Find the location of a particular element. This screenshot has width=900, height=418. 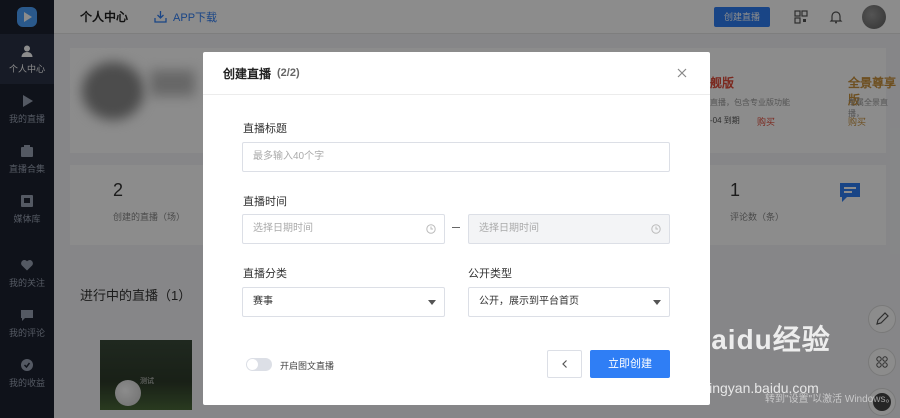

back-button is located at coordinates (564, 364).